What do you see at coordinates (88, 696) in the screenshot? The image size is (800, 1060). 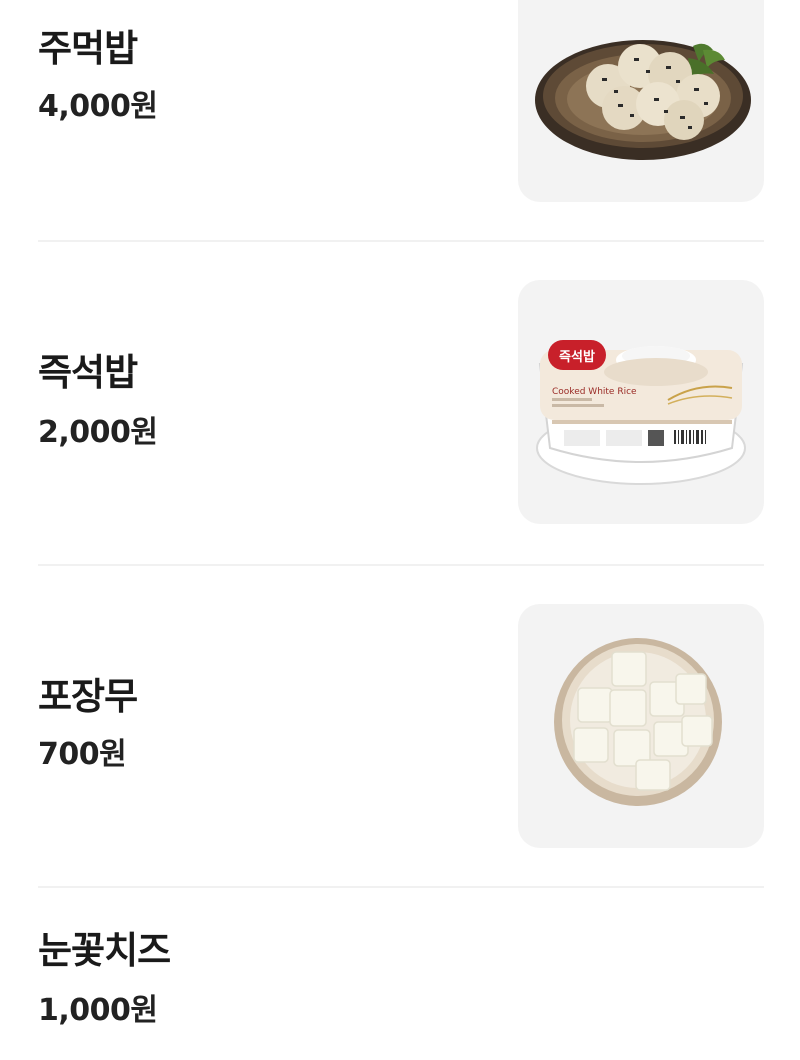 I see `item-name: 포장무` at bounding box center [88, 696].